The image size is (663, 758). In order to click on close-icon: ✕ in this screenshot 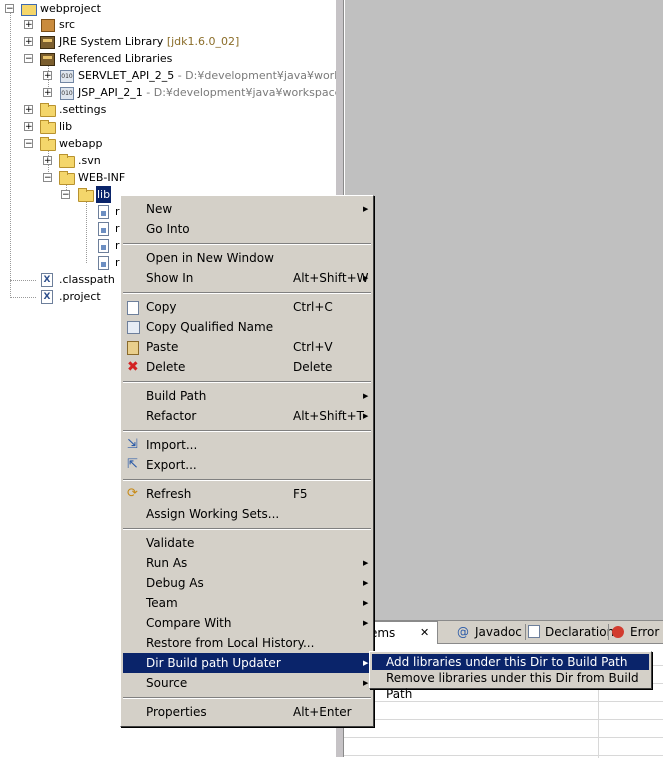, I will do `click(424, 633)`.